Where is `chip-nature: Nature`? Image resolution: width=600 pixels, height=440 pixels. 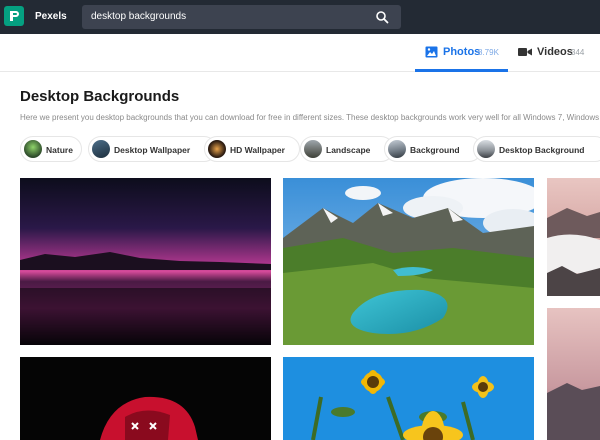 chip-nature: Nature is located at coordinates (51, 149).